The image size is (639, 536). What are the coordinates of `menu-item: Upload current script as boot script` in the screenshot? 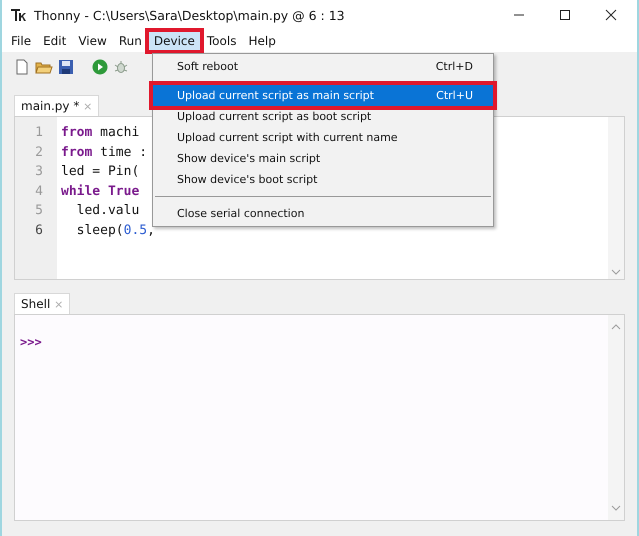 It's located at (323, 116).